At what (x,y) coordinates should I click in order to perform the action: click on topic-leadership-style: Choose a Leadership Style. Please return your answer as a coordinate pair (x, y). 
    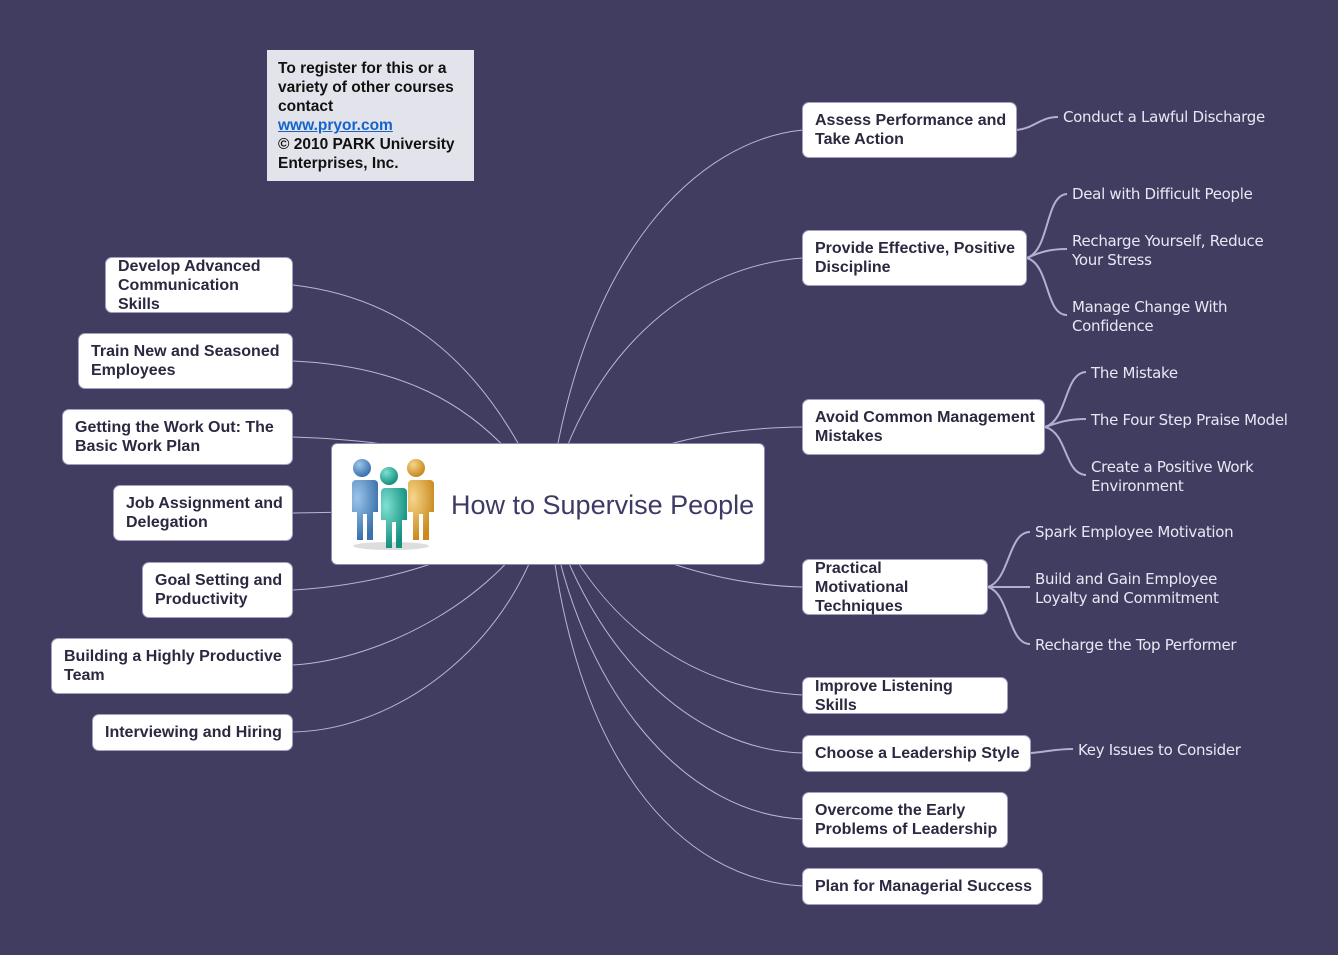
    Looking at the image, I should click on (916, 753).